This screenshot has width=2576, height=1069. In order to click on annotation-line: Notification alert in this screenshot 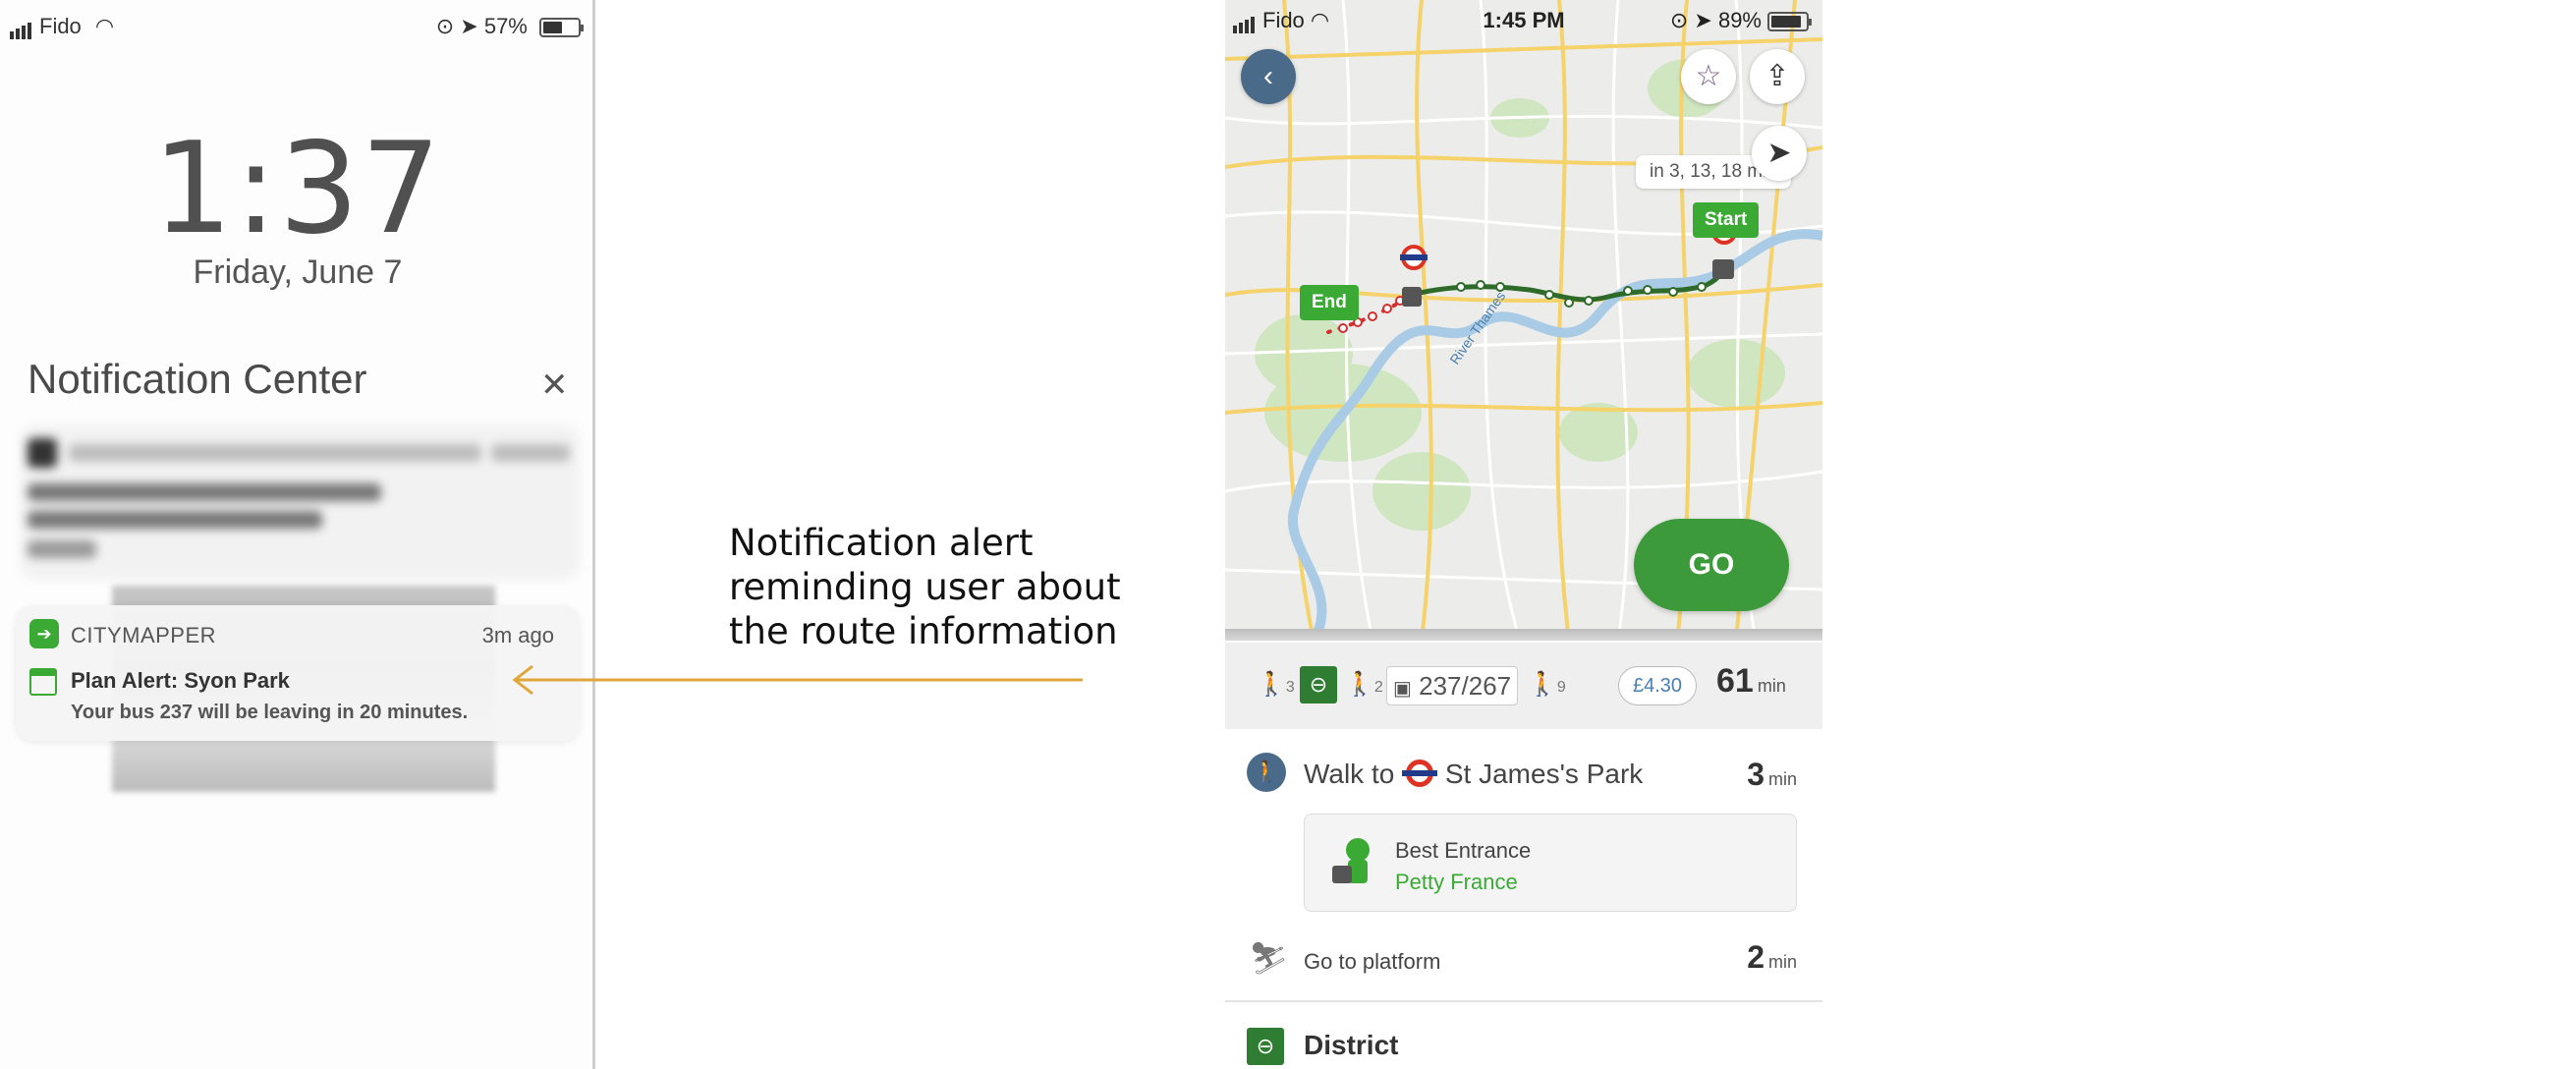, I will do `click(881, 543)`.